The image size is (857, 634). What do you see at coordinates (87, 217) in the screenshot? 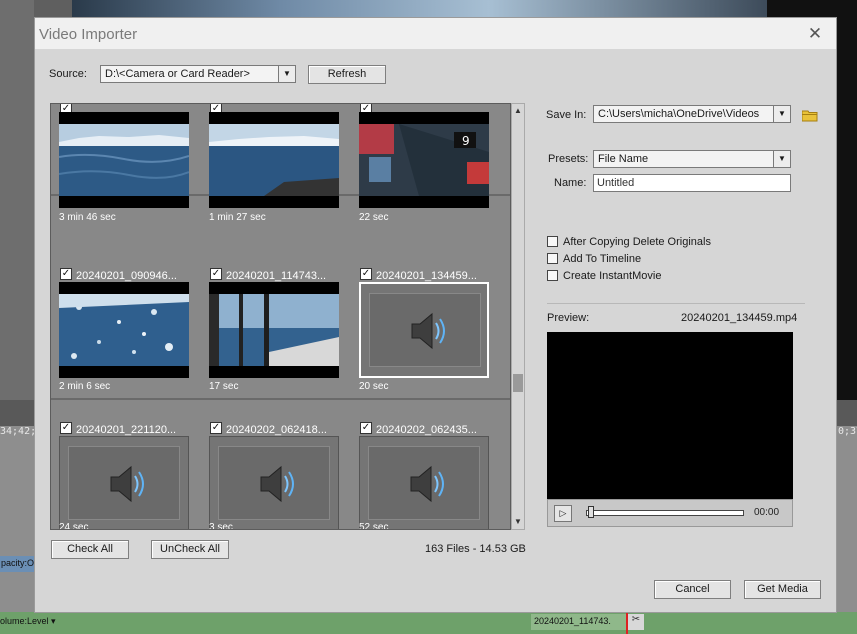
I see `duration-label: 3 min 46 sec` at bounding box center [87, 217].